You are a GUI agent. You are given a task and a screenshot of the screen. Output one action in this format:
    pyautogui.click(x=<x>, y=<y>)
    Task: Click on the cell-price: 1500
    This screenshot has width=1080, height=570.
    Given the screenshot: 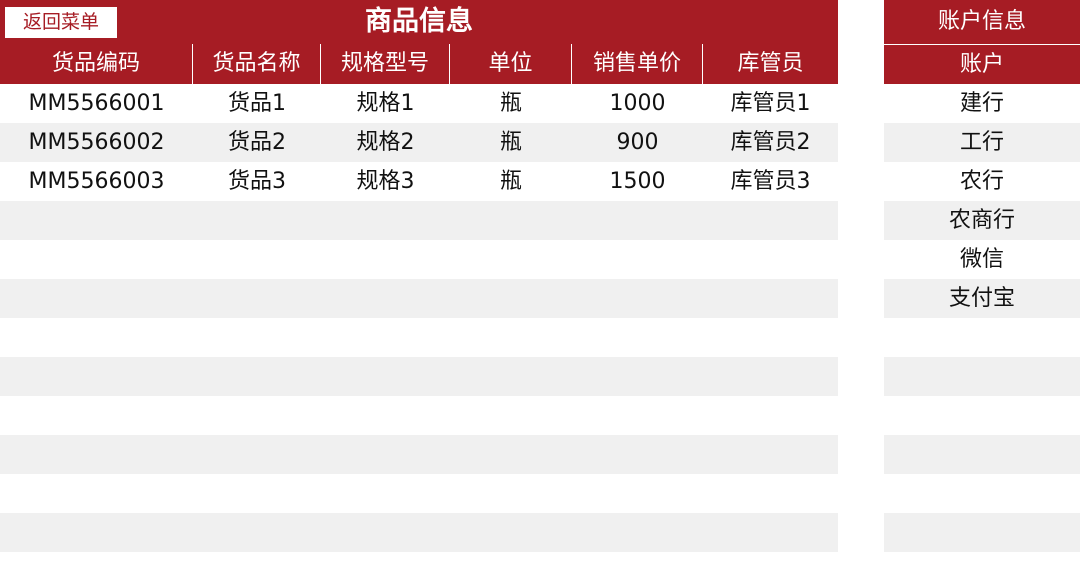 What is the action you would take?
    pyautogui.click(x=637, y=181)
    